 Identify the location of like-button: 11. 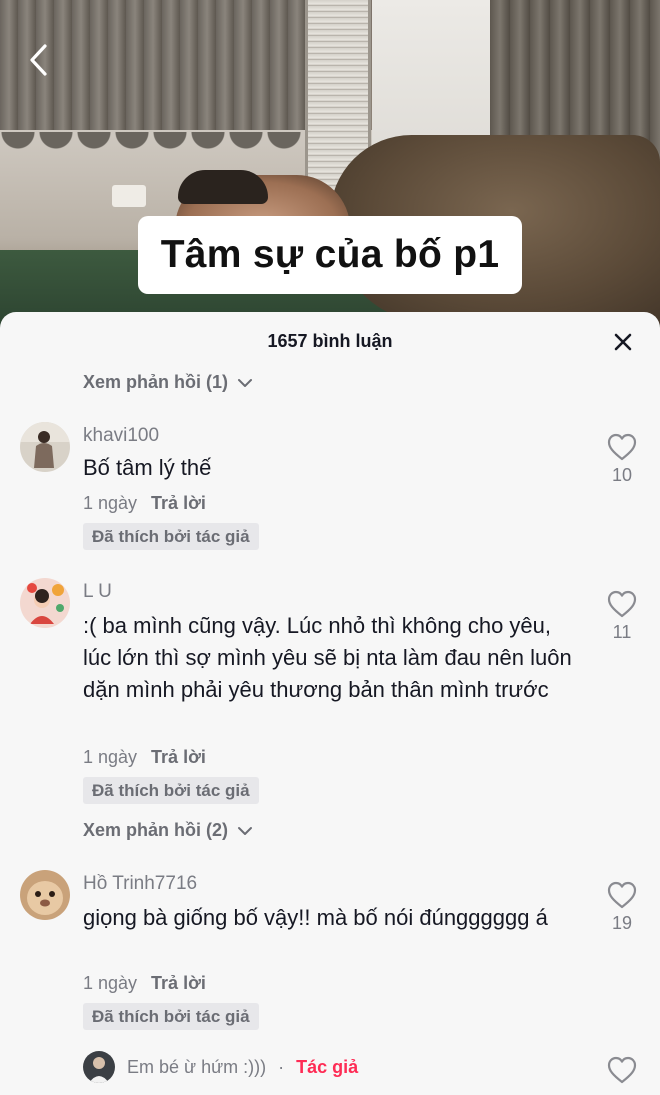
(622, 616).